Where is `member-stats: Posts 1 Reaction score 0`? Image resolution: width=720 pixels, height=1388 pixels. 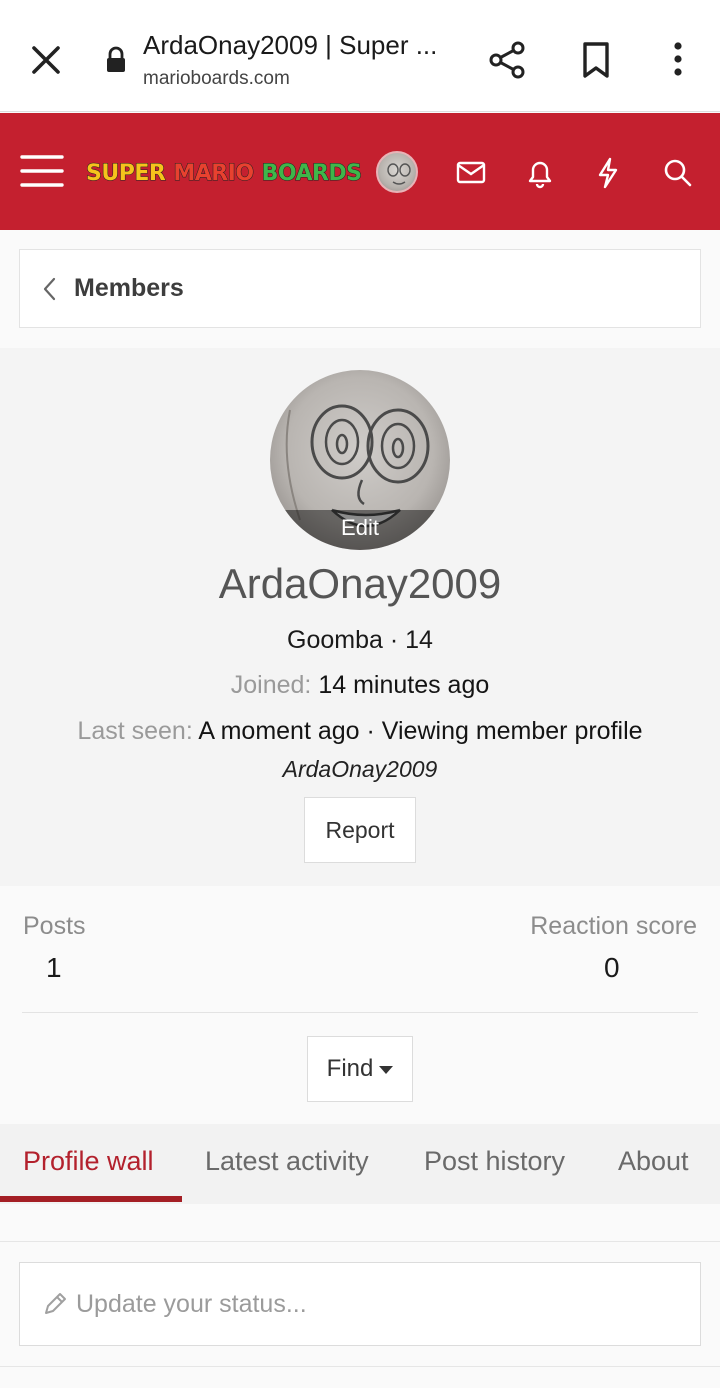 member-stats: Posts 1 Reaction score 0 is located at coordinates (360, 950).